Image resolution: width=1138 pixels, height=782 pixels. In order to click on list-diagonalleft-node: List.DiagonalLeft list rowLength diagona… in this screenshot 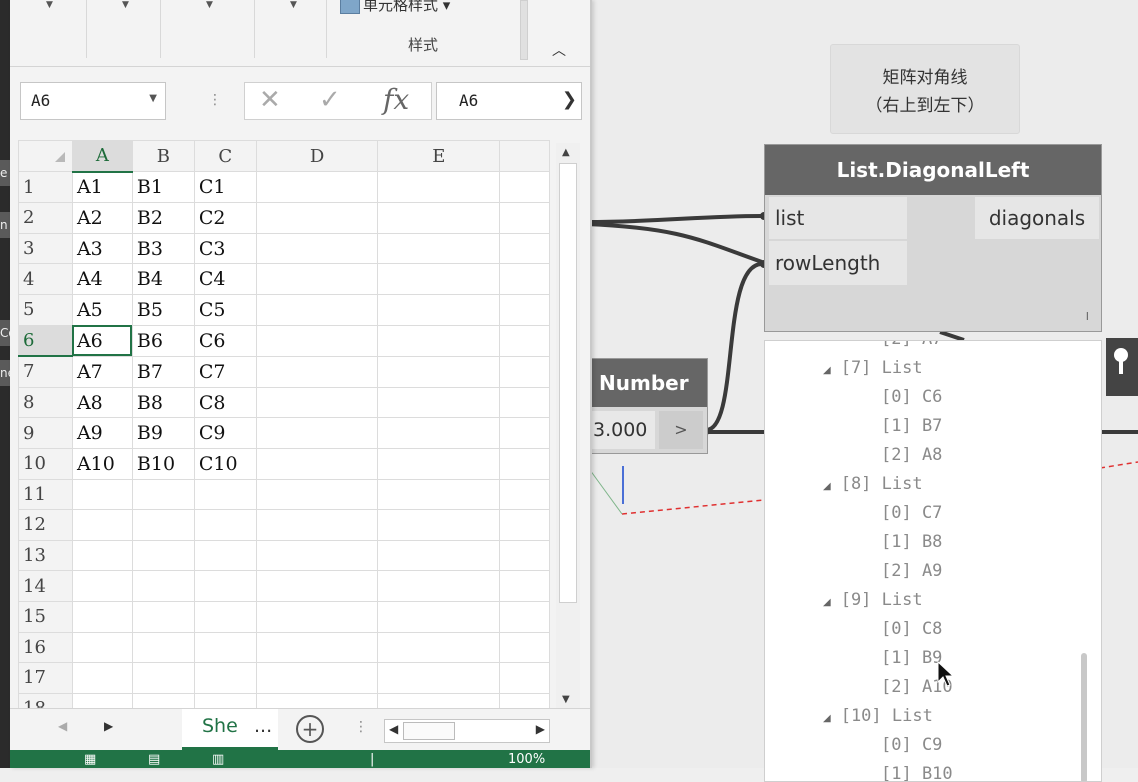, I will do `click(933, 238)`.